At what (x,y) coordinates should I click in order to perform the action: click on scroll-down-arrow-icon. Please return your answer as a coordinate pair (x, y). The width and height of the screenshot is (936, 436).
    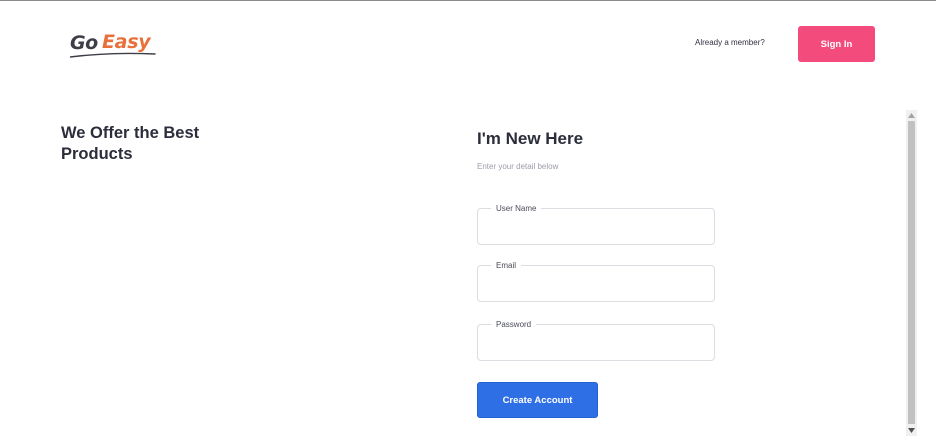
    Looking at the image, I should click on (911, 430).